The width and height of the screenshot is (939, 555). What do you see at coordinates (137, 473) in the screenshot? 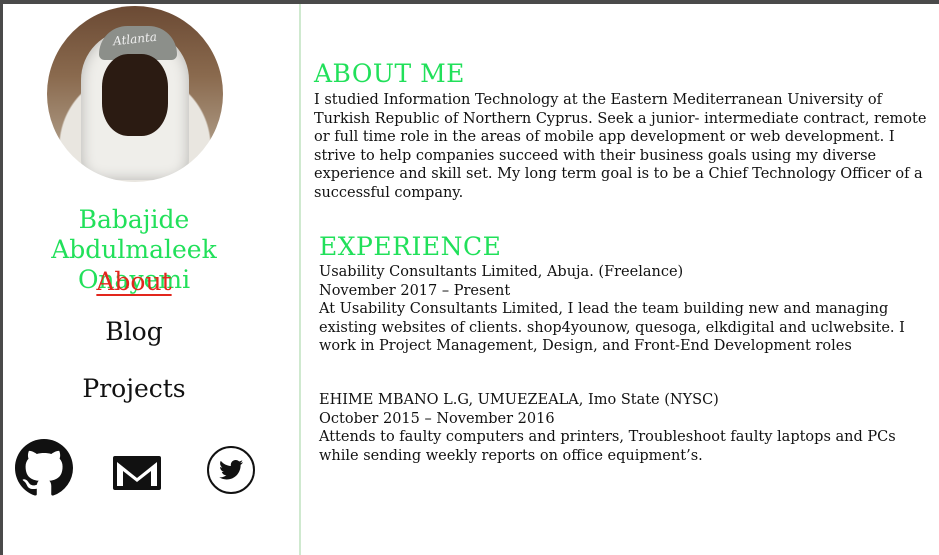
I see `mail-icon` at bounding box center [137, 473].